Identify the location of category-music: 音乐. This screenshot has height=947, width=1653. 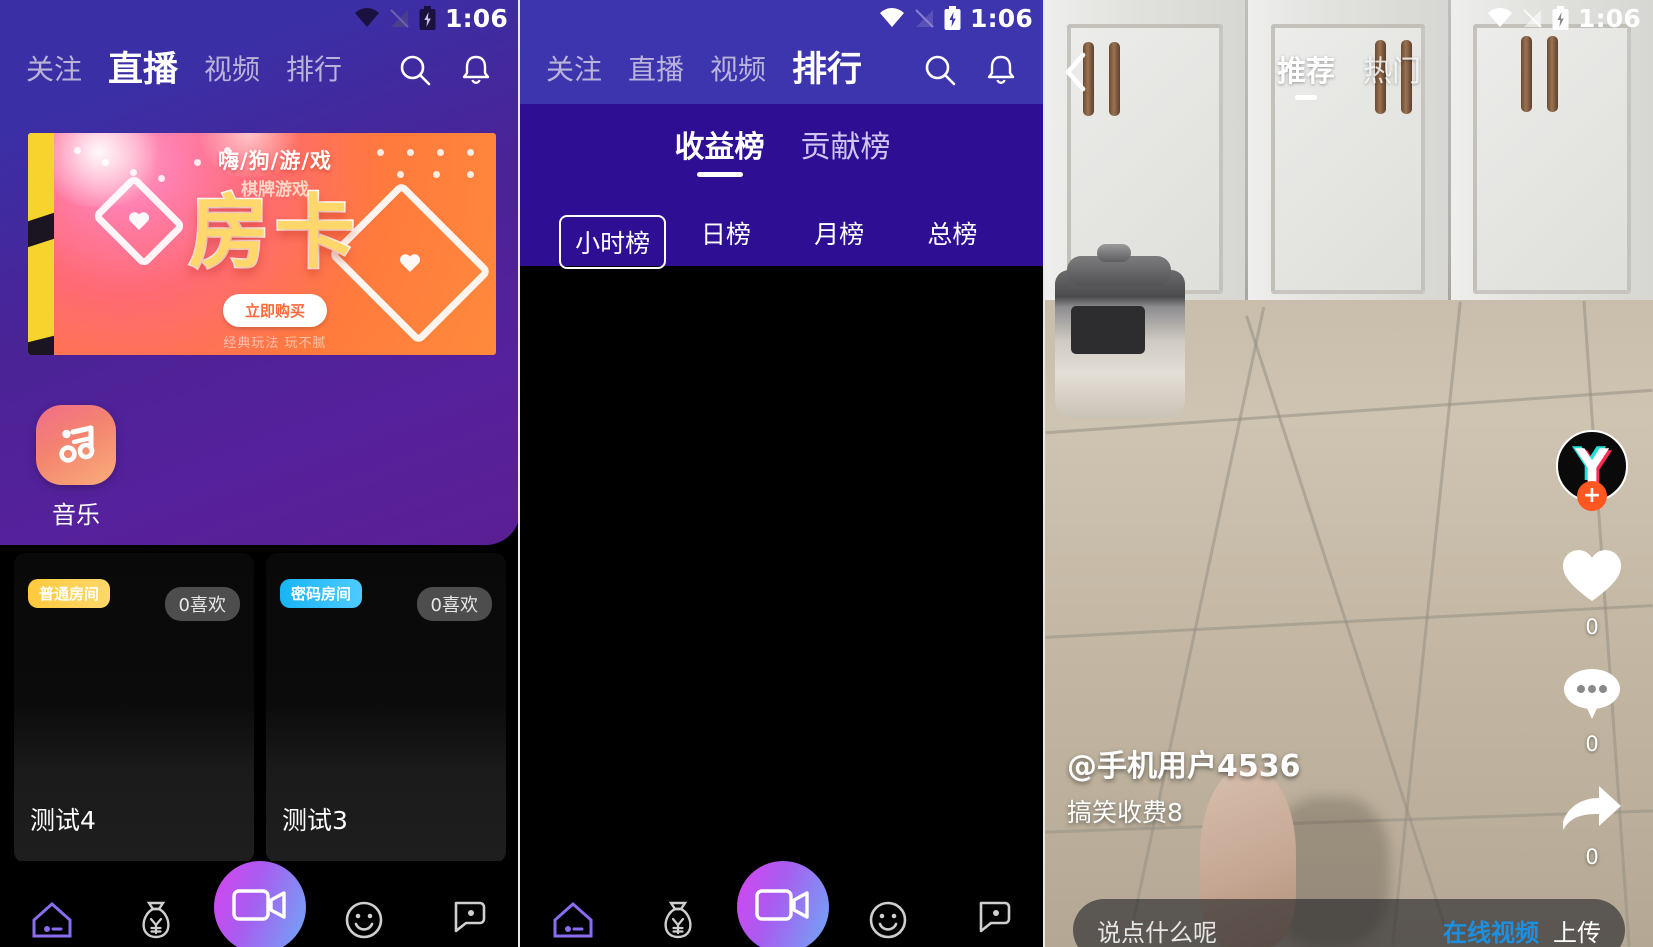
(76, 467).